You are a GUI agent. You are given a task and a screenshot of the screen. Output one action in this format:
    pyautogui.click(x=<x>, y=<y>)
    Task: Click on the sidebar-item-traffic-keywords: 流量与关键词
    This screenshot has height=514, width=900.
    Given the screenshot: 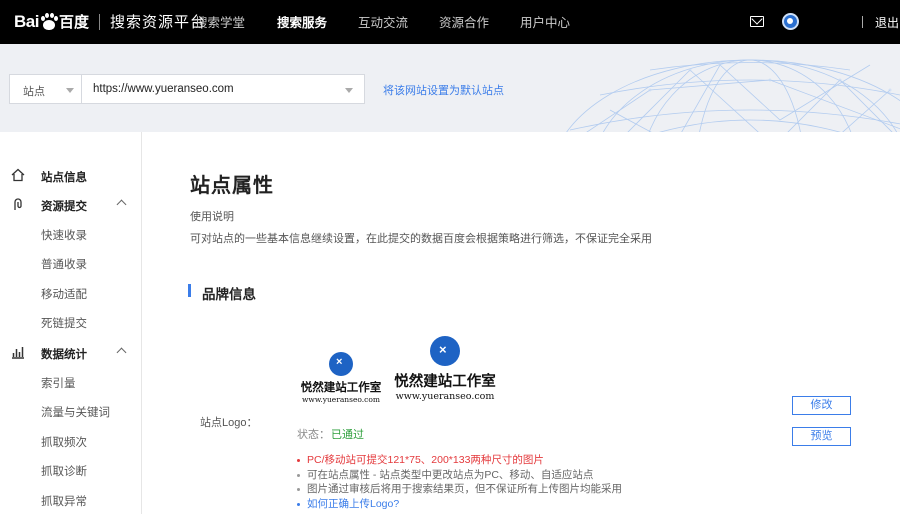 What is the action you would take?
    pyautogui.click(x=71, y=411)
    